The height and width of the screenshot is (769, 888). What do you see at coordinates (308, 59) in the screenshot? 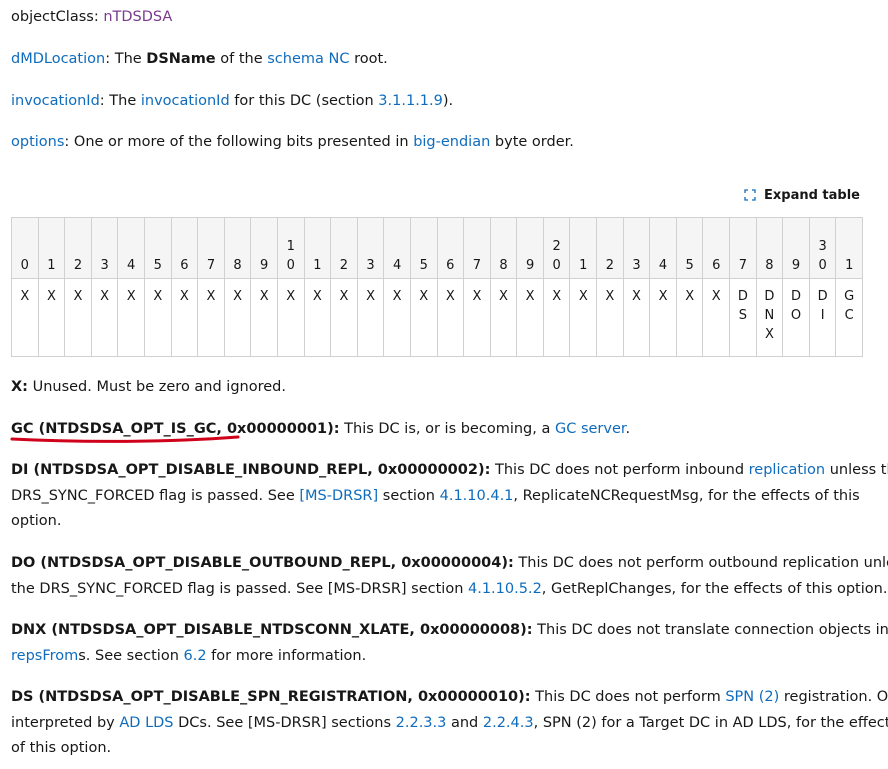
I see `schema-nc-link: schema NC` at bounding box center [308, 59].